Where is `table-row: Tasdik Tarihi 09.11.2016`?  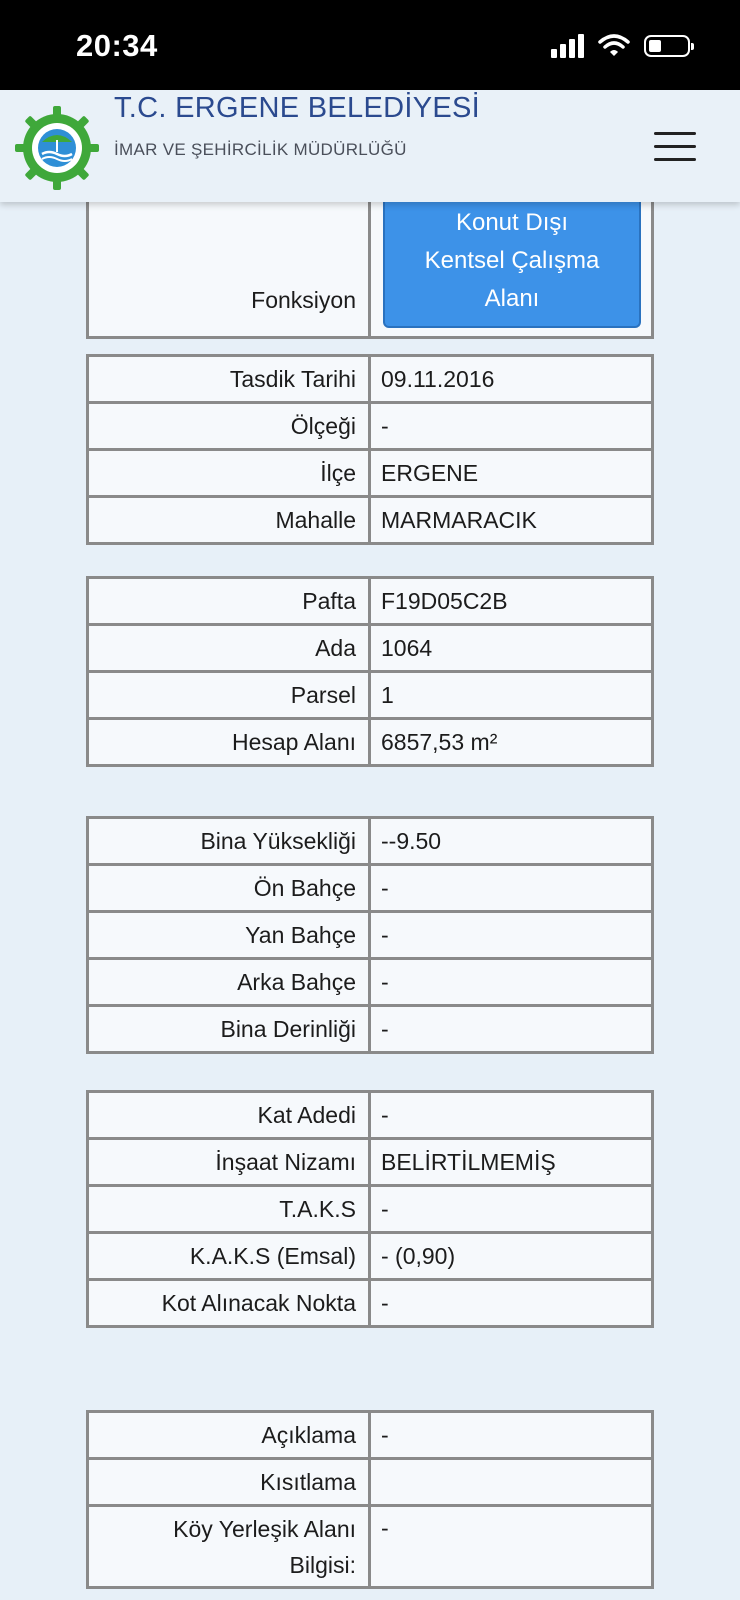
table-row: Tasdik Tarihi 09.11.2016 is located at coordinates (370, 379).